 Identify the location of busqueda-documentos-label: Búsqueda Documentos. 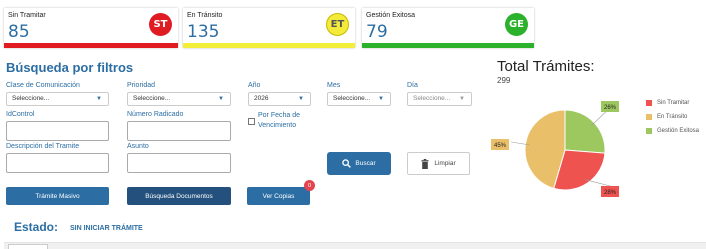
(179, 196).